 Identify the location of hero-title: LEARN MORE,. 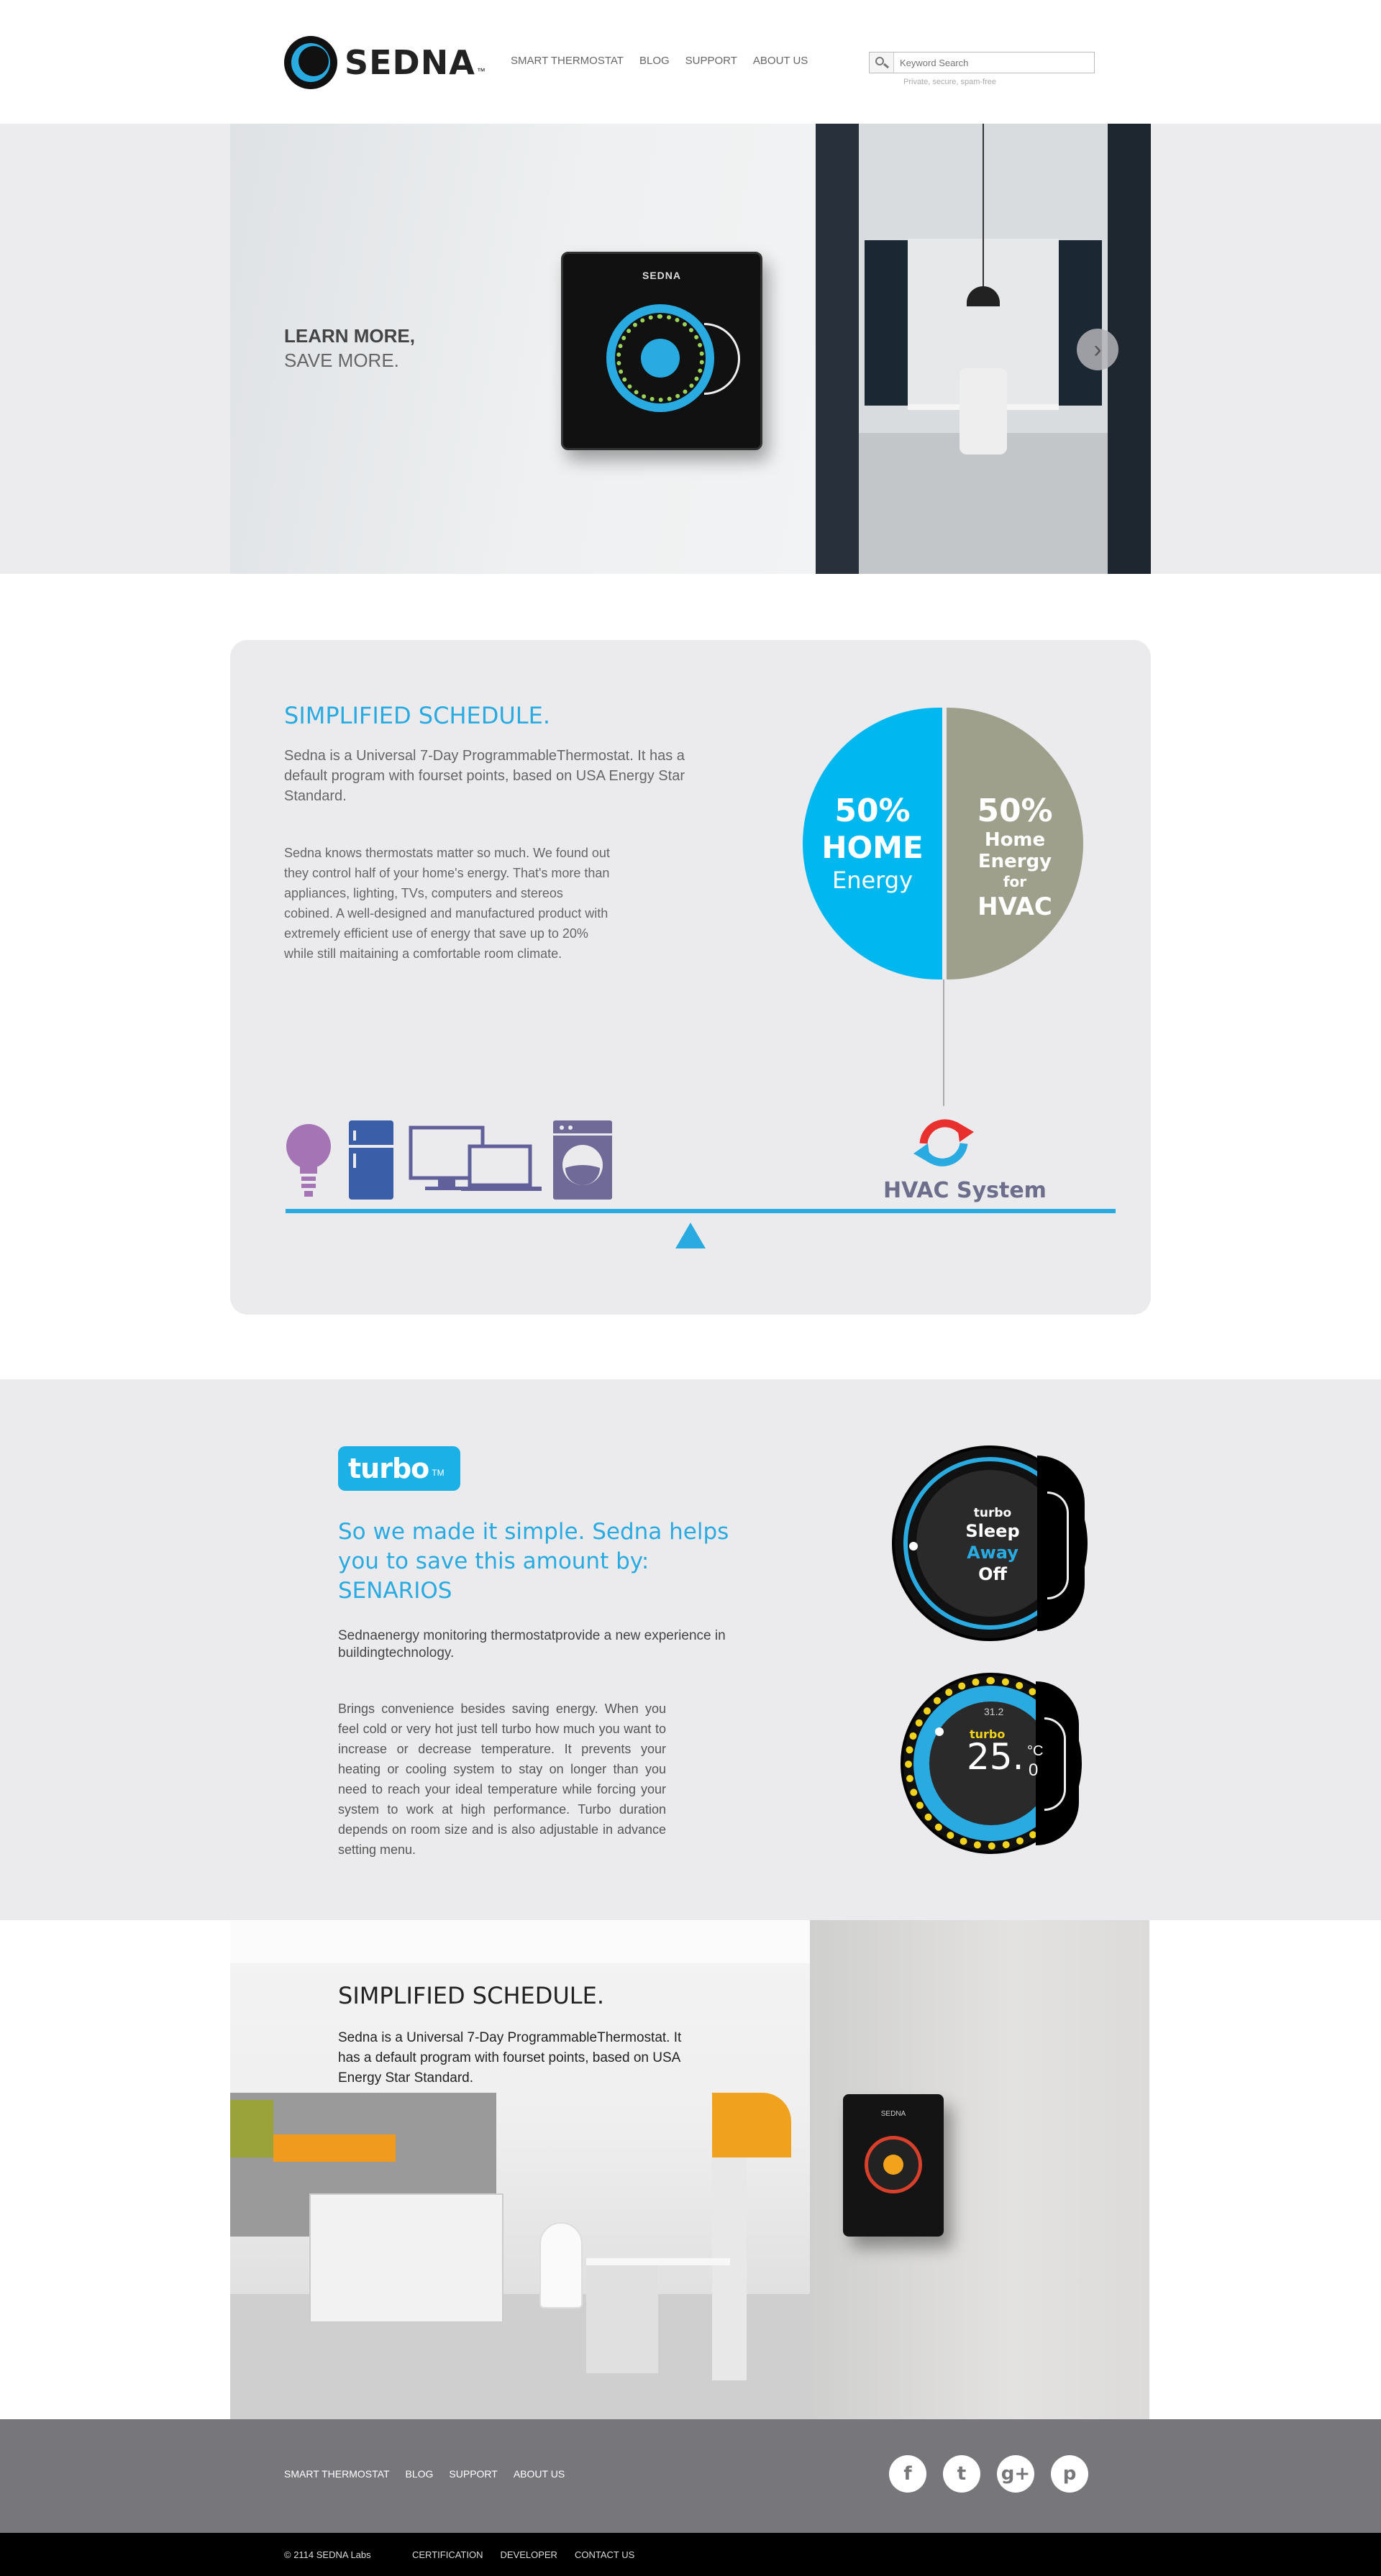
(349, 336).